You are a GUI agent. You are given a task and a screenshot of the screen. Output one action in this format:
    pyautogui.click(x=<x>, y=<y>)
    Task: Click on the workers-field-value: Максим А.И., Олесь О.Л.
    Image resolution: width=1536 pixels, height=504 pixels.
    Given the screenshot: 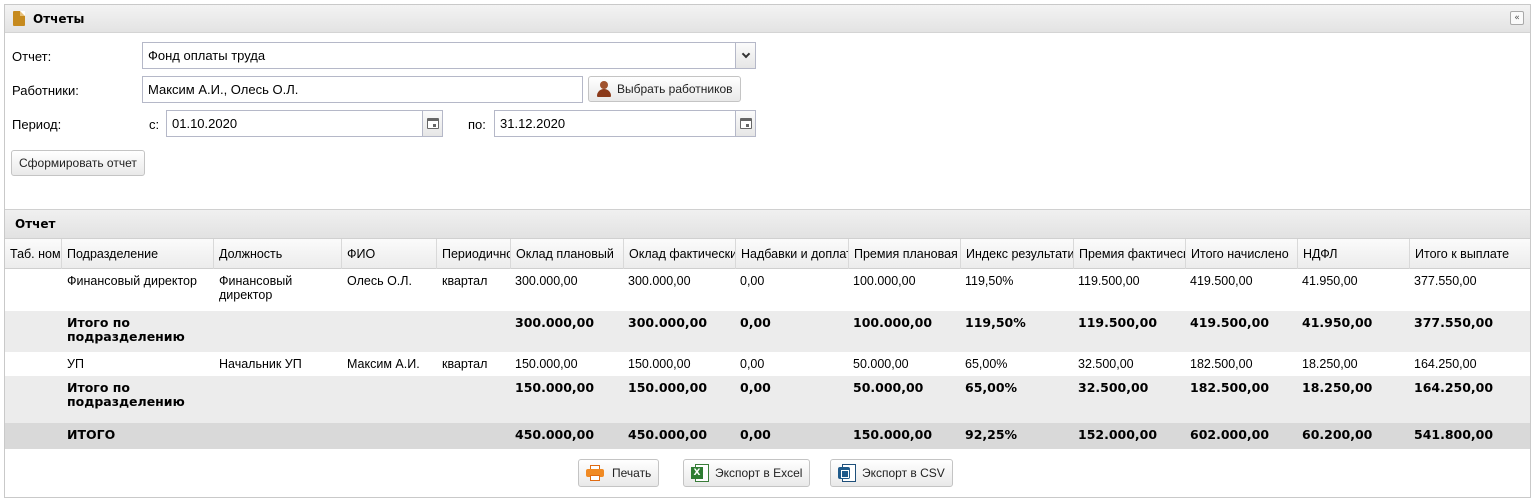 What is the action you would take?
    pyautogui.click(x=223, y=89)
    